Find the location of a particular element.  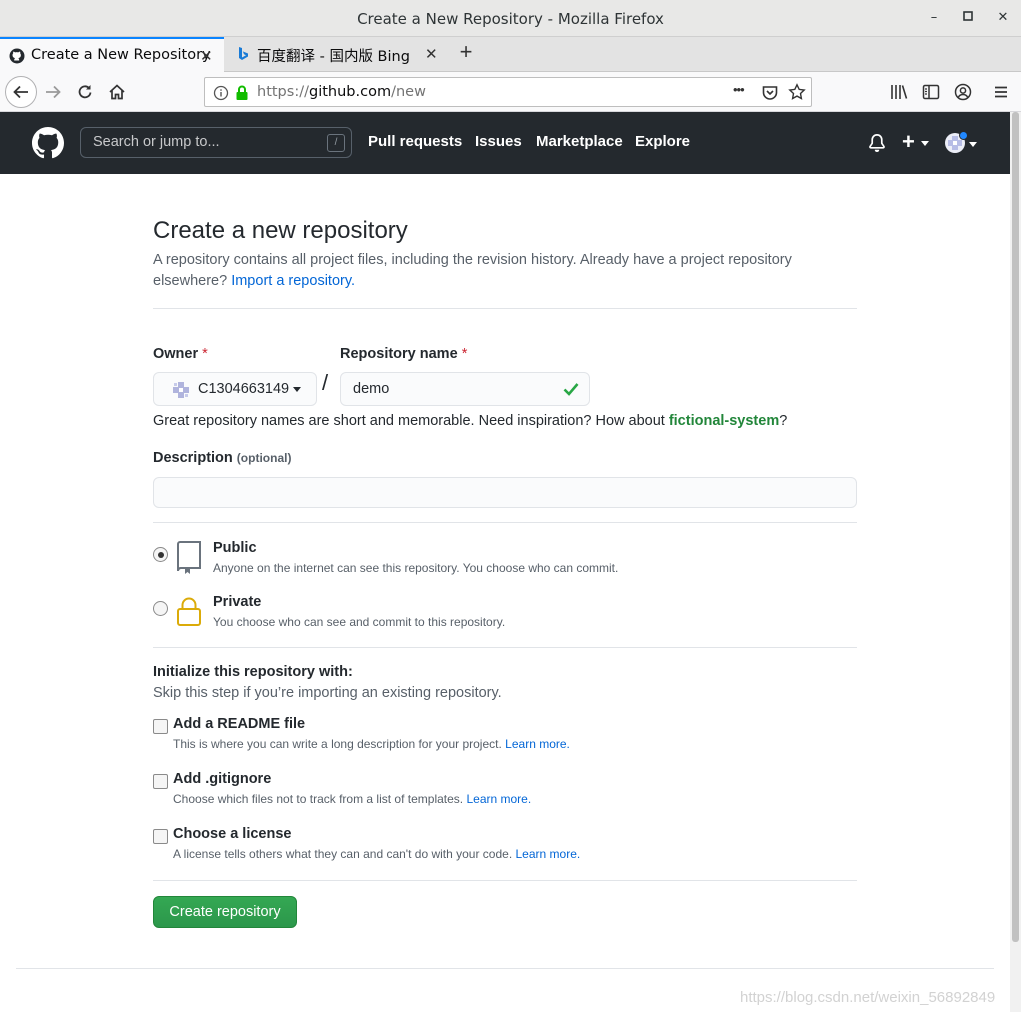

owner-name: C1304663149 is located at coordinates (250, 389).